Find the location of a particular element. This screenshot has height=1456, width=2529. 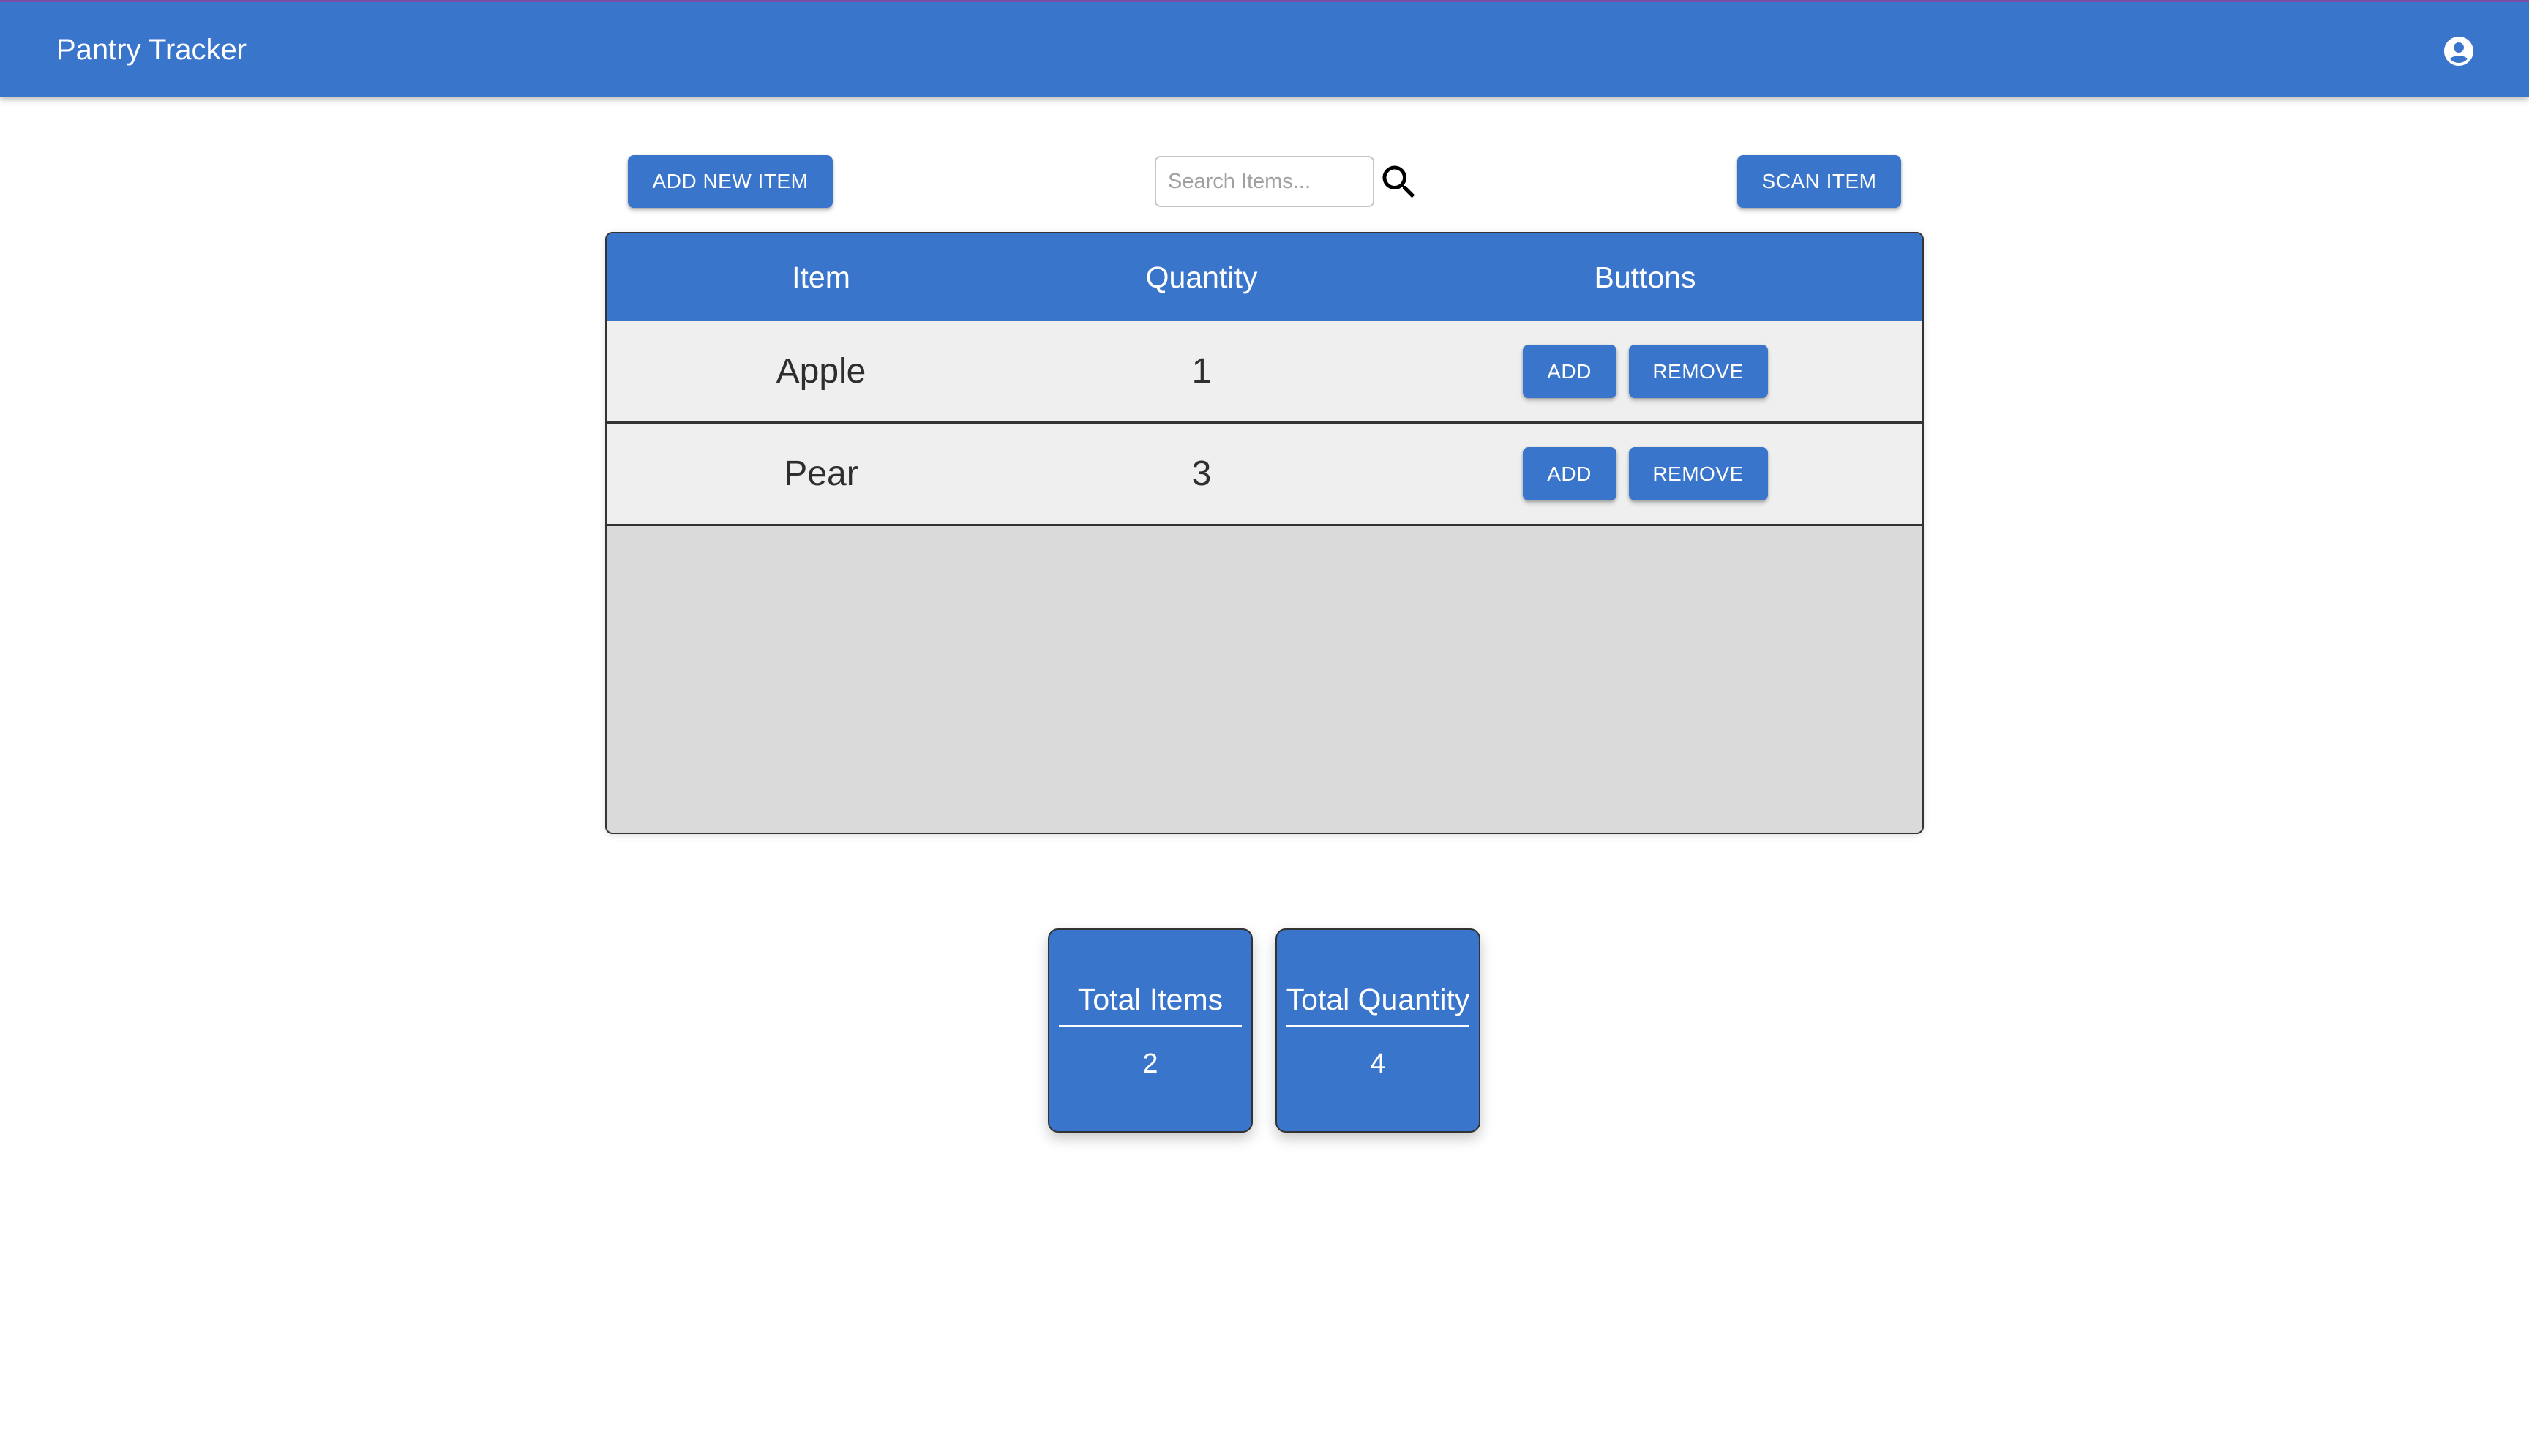

scan-item-button: SCAN ITEM is located at coordinates (1819, 181).